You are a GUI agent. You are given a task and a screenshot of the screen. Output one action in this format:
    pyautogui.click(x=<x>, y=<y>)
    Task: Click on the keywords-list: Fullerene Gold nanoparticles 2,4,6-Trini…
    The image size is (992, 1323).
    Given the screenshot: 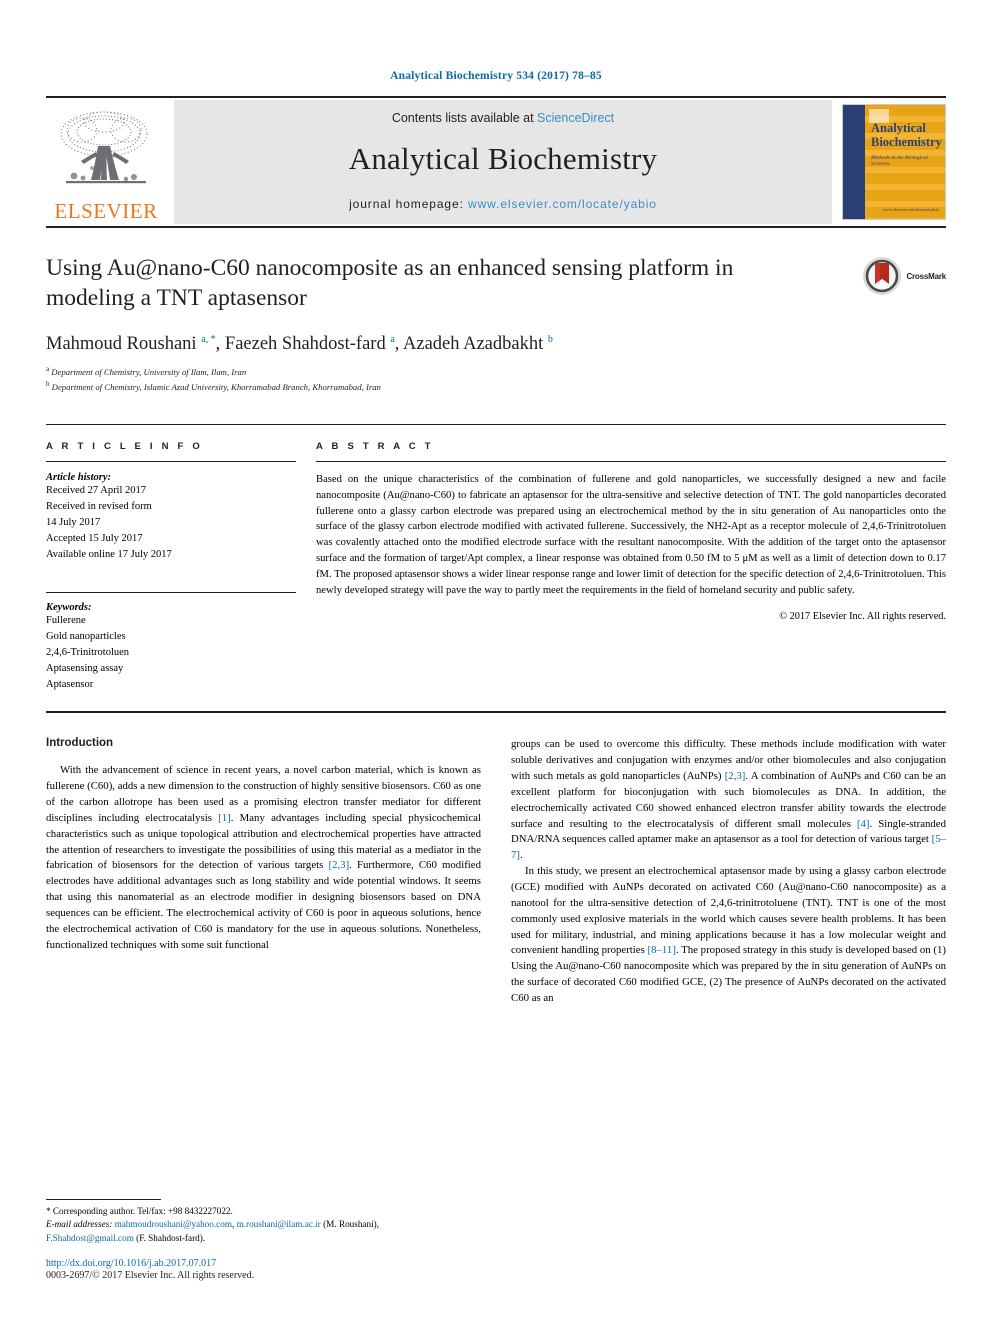 What is the action you would take?
    pyautogui.click(x=171, y=653)
    